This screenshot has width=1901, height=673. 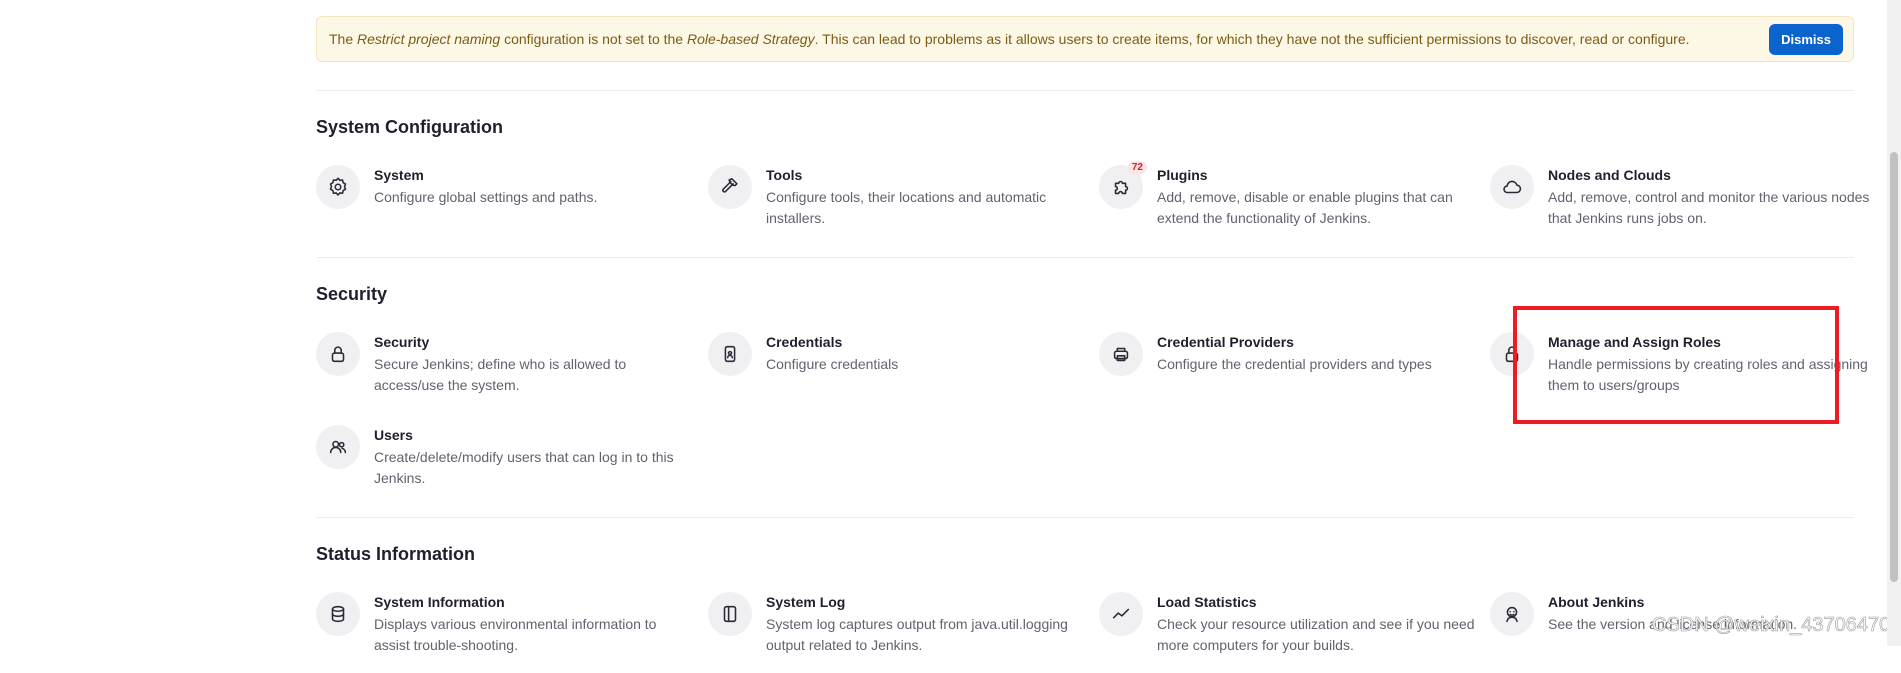 What do you see at coordinates (1121, 614) in the screenshot?
I see `chart-line-icon` at bounding box center [1121, 614].